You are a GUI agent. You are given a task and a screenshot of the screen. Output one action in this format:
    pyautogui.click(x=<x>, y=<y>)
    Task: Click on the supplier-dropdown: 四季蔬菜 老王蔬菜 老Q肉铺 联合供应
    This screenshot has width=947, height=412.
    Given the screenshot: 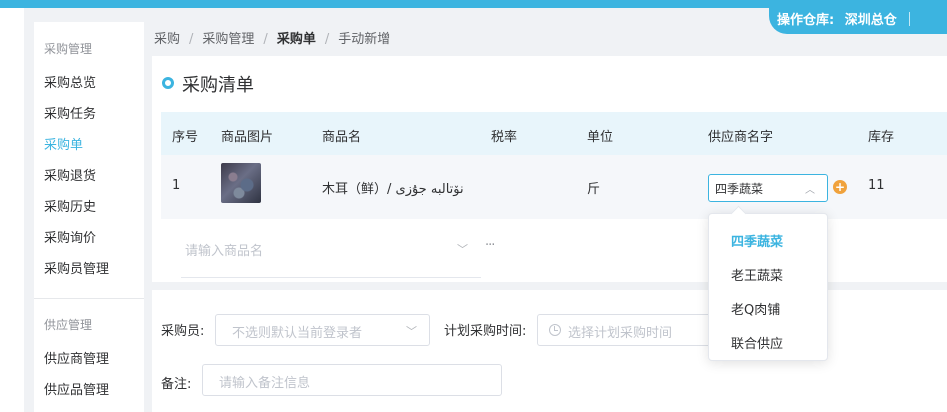 What is the action you would take?
    pyautogui.click(x=768, y=287)
    